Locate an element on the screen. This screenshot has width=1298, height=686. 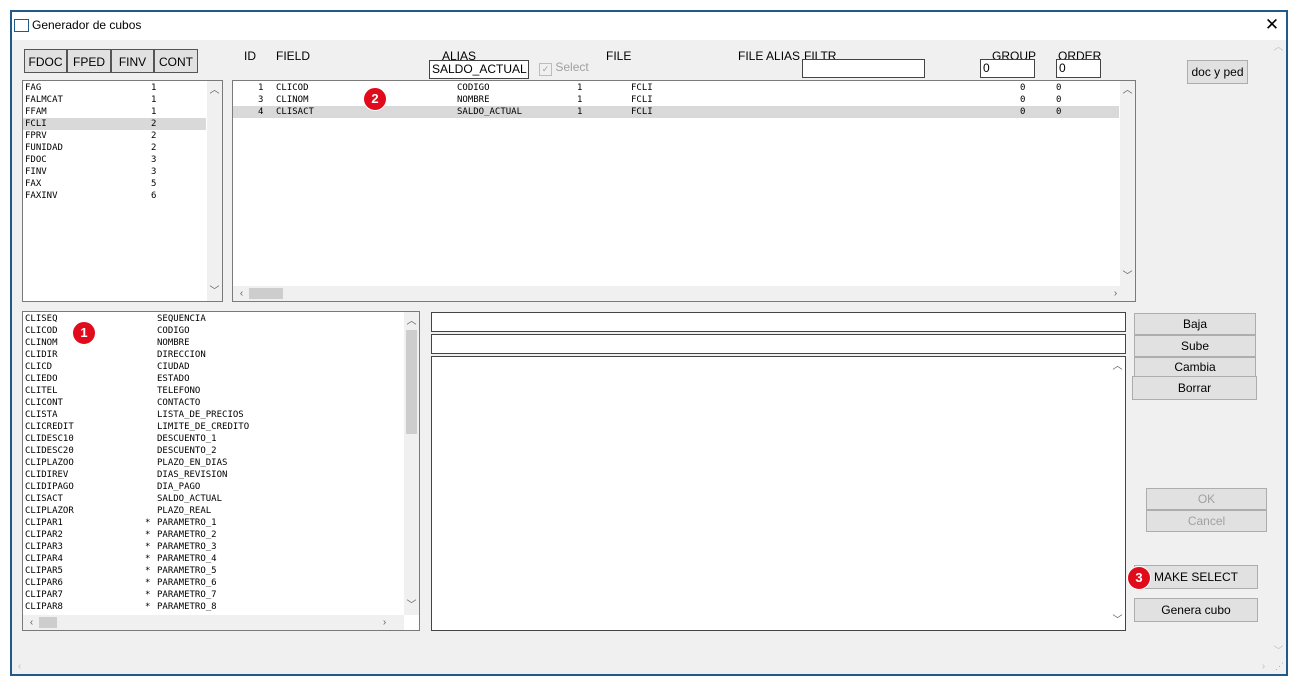
list-item: FFAM 1 is located at coordinates (114, 112).